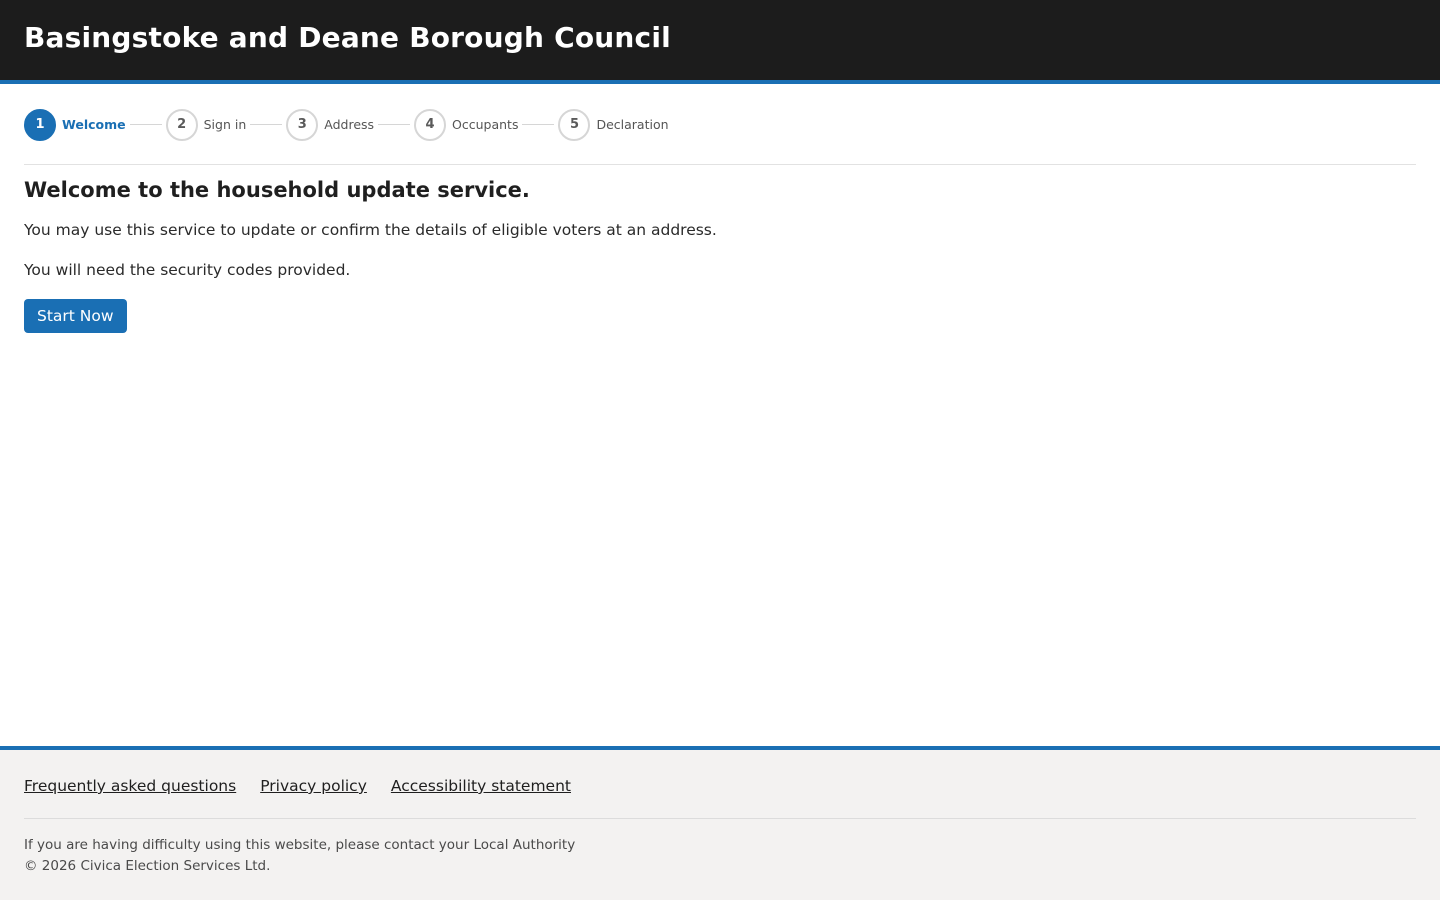  Describe the element at coordinates (130, 786) in the screenshot. I see `faq-link: Frequently asked questions` at that location.